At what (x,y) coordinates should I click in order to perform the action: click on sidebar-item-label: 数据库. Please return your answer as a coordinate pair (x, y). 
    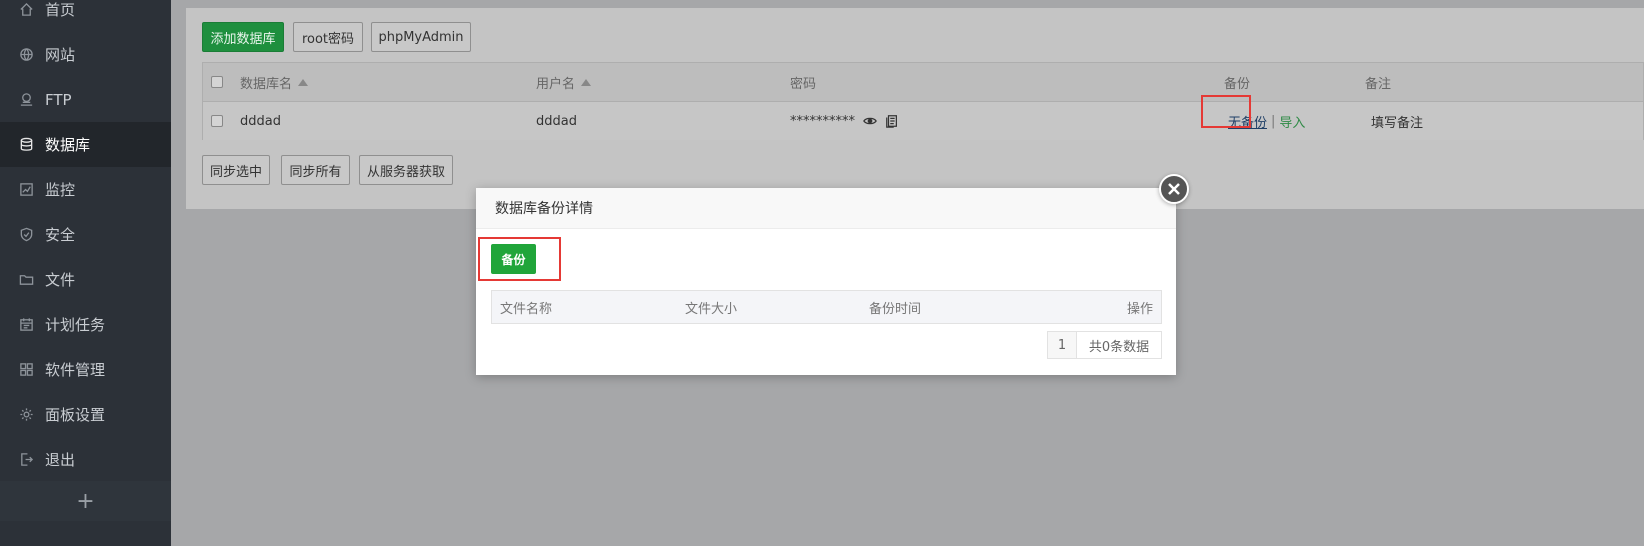
    Looking at the image, I should click on (68, 145).